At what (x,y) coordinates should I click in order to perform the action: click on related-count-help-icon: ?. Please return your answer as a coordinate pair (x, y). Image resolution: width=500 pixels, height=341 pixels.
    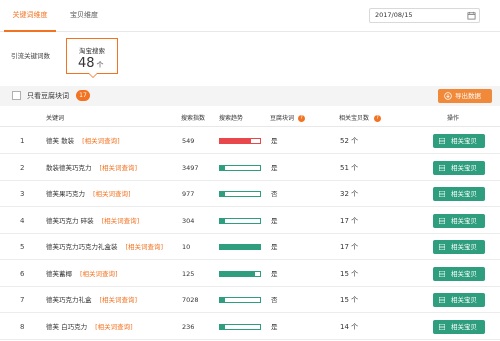
    Looking at the image, I should click on (377, 118).